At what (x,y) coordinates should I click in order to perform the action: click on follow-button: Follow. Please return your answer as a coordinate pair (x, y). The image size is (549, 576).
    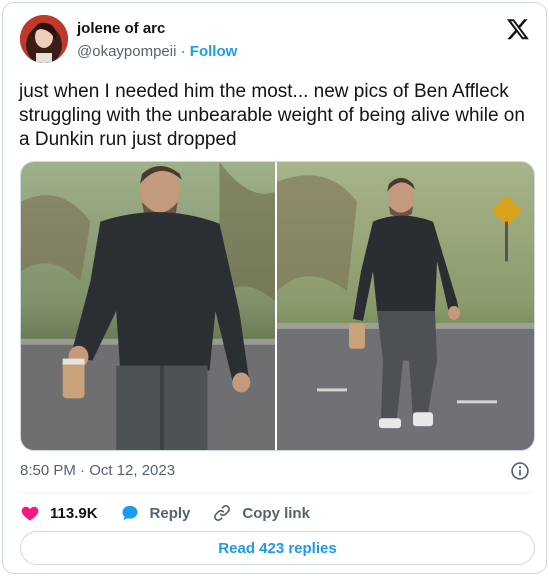
    Looking at the image, I should click on (214, 51).